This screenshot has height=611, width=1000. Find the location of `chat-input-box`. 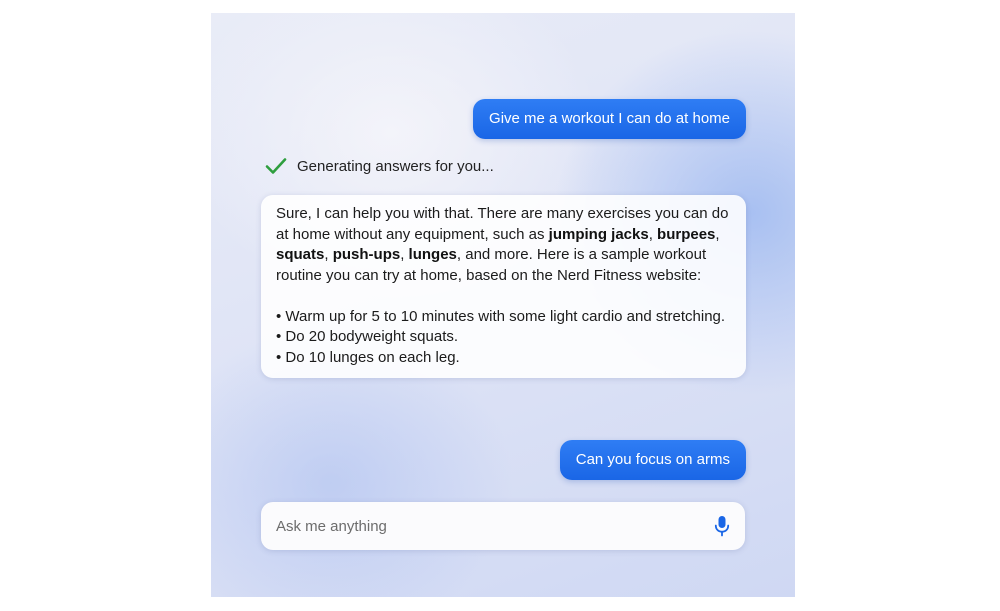

chat-input-box is located at coordinates (503, 526).